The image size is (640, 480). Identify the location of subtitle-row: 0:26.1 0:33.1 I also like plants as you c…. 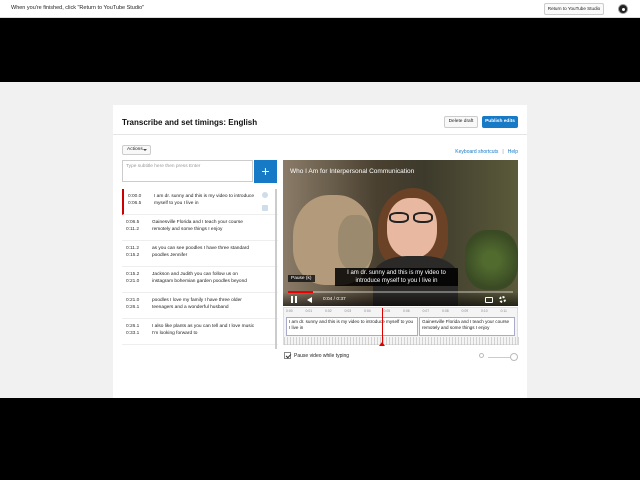
(200, 332).